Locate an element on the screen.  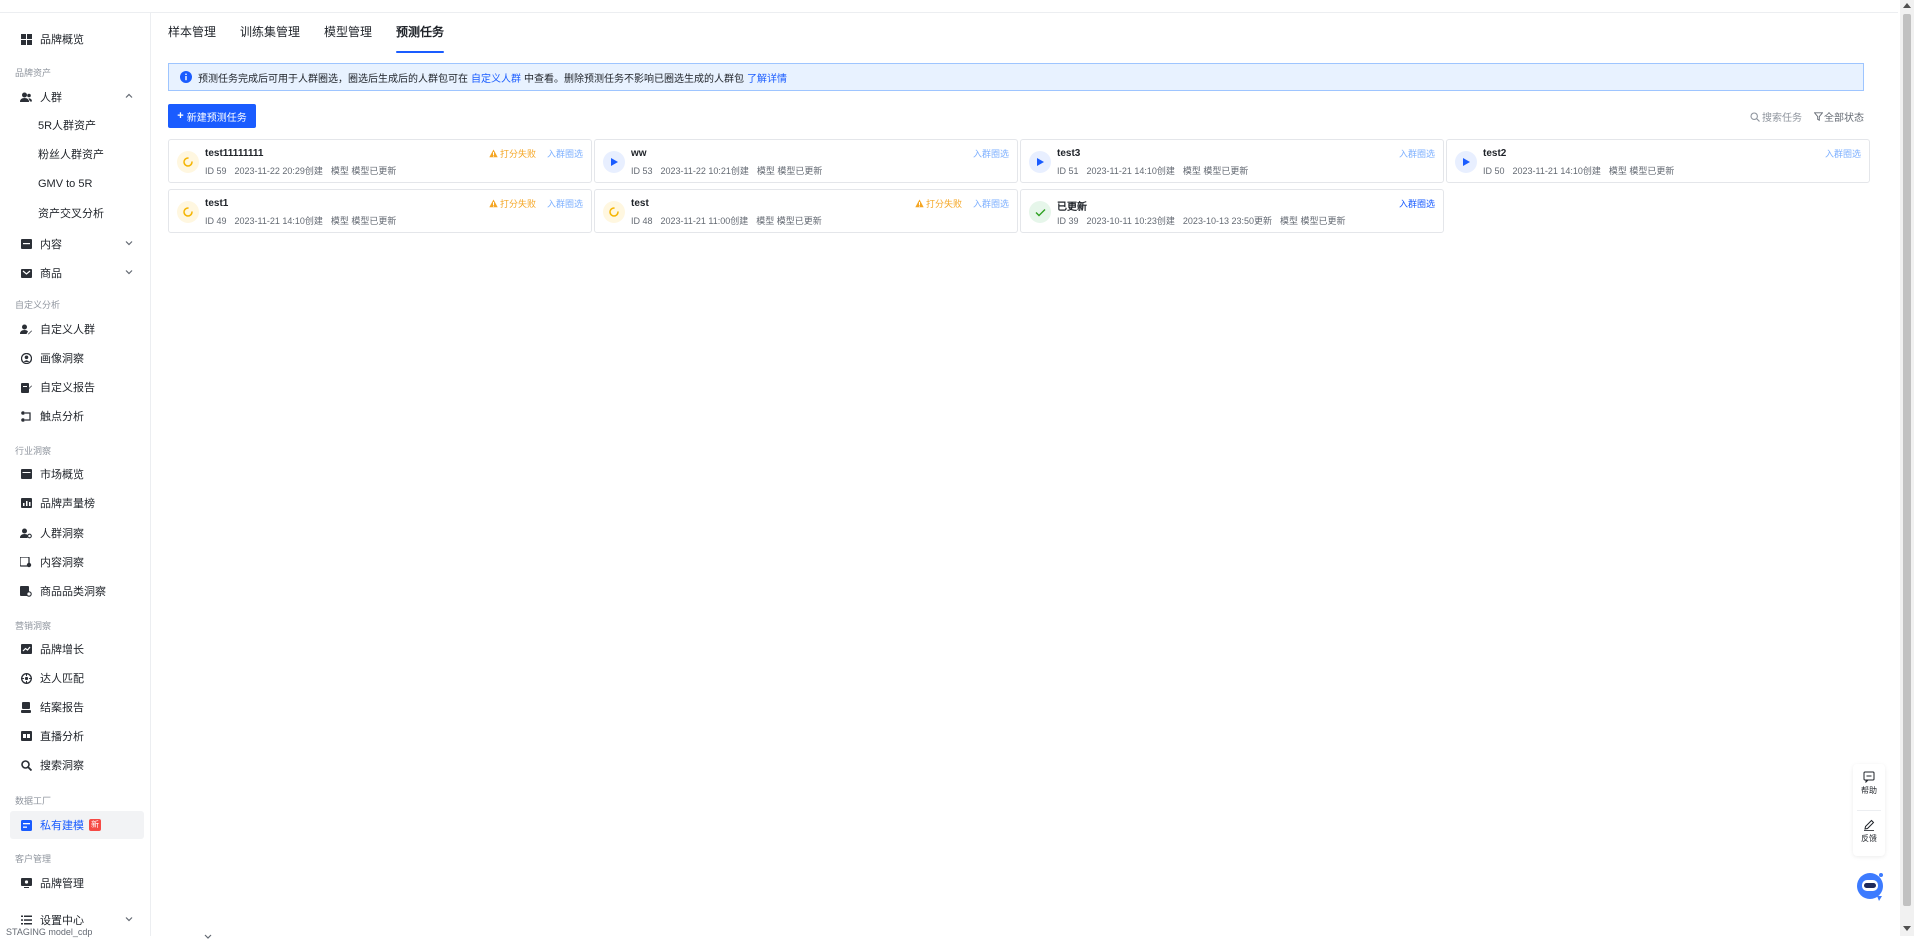
sidebar-item-content: 内容 is located at coordinates (77, 244).